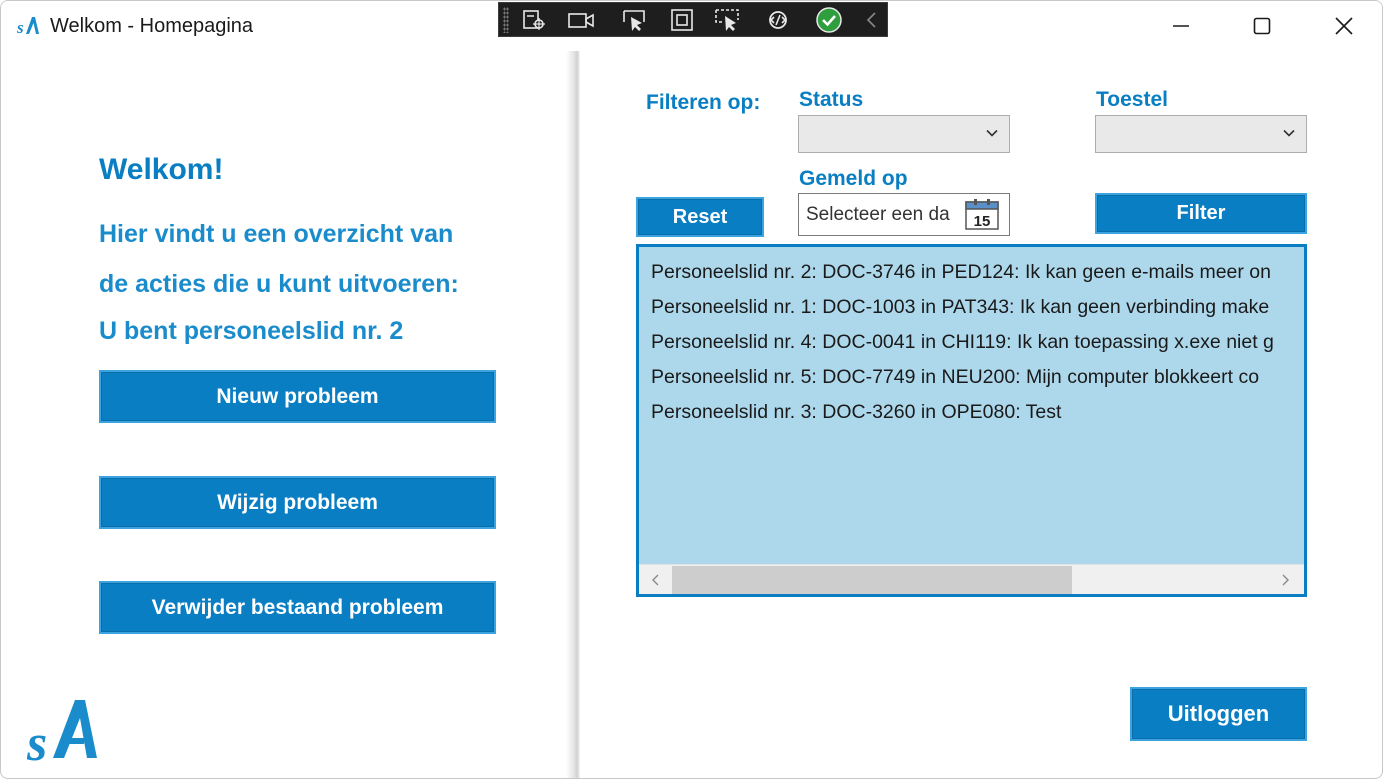 The height and width of the screenshot is (779, 1383). Describe the element at coordinates (882, 215) in the screenshot. I see `date-input: Selecteer een da` at that location.